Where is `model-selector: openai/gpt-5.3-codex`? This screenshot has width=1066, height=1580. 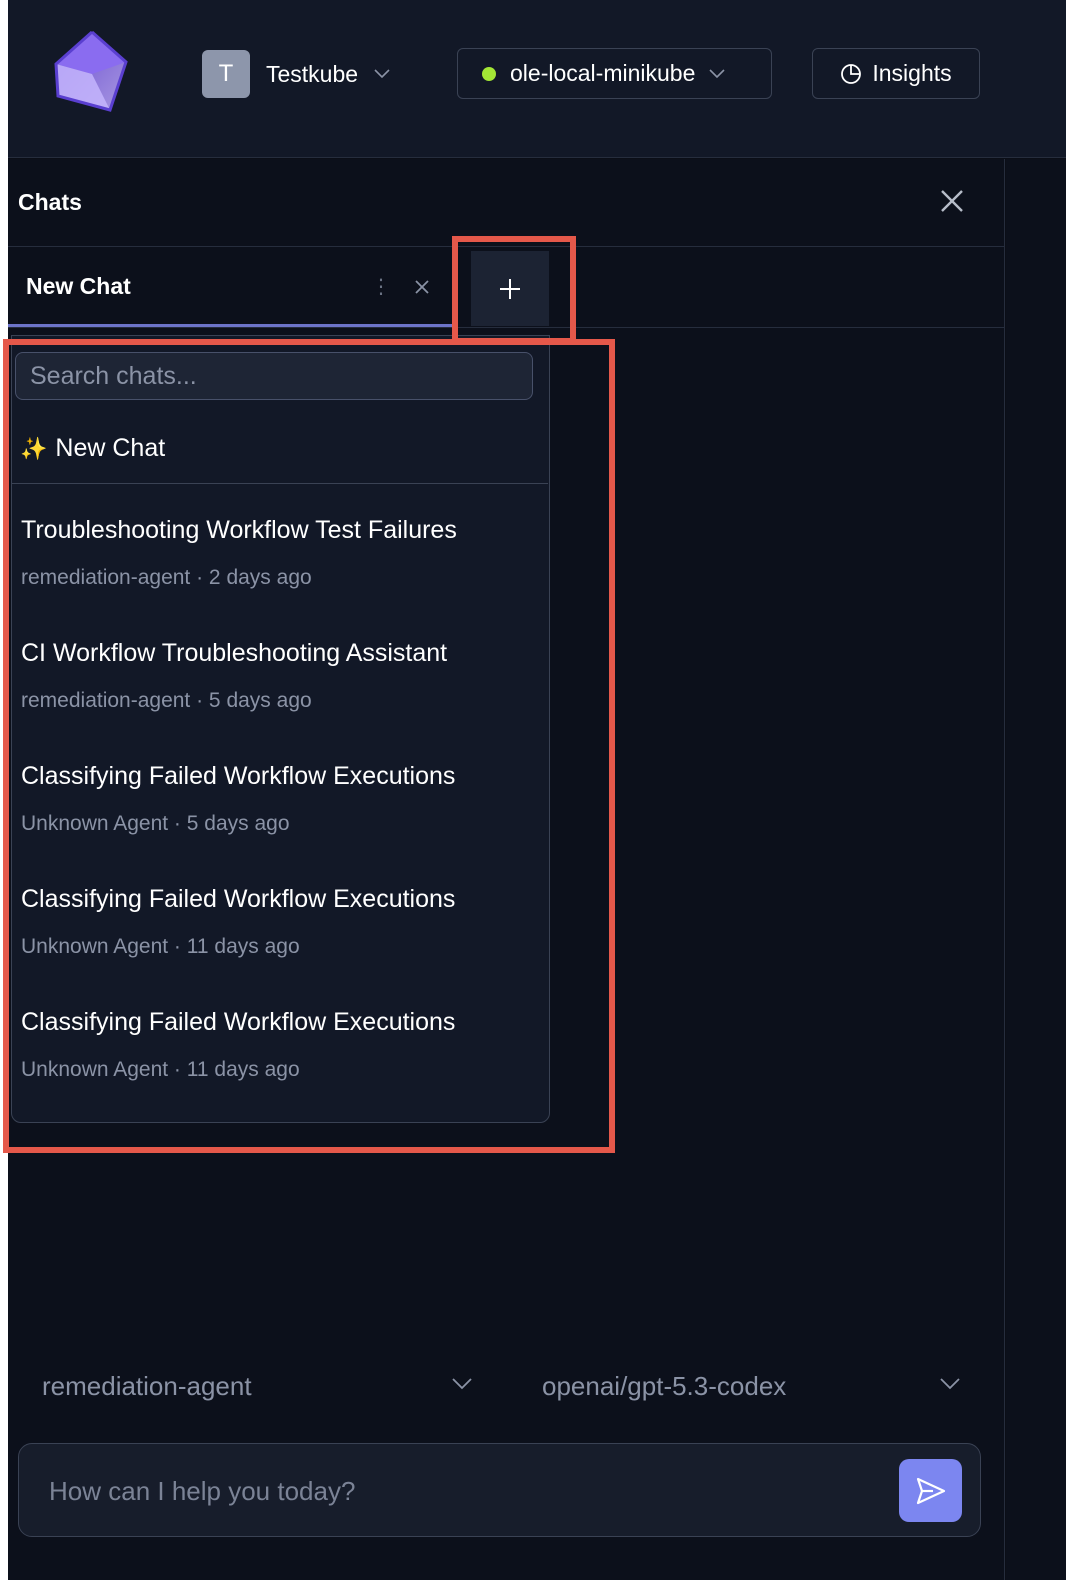
model-selector: openai/gpt-5.3-codex is located at coordinates (751, 1386).